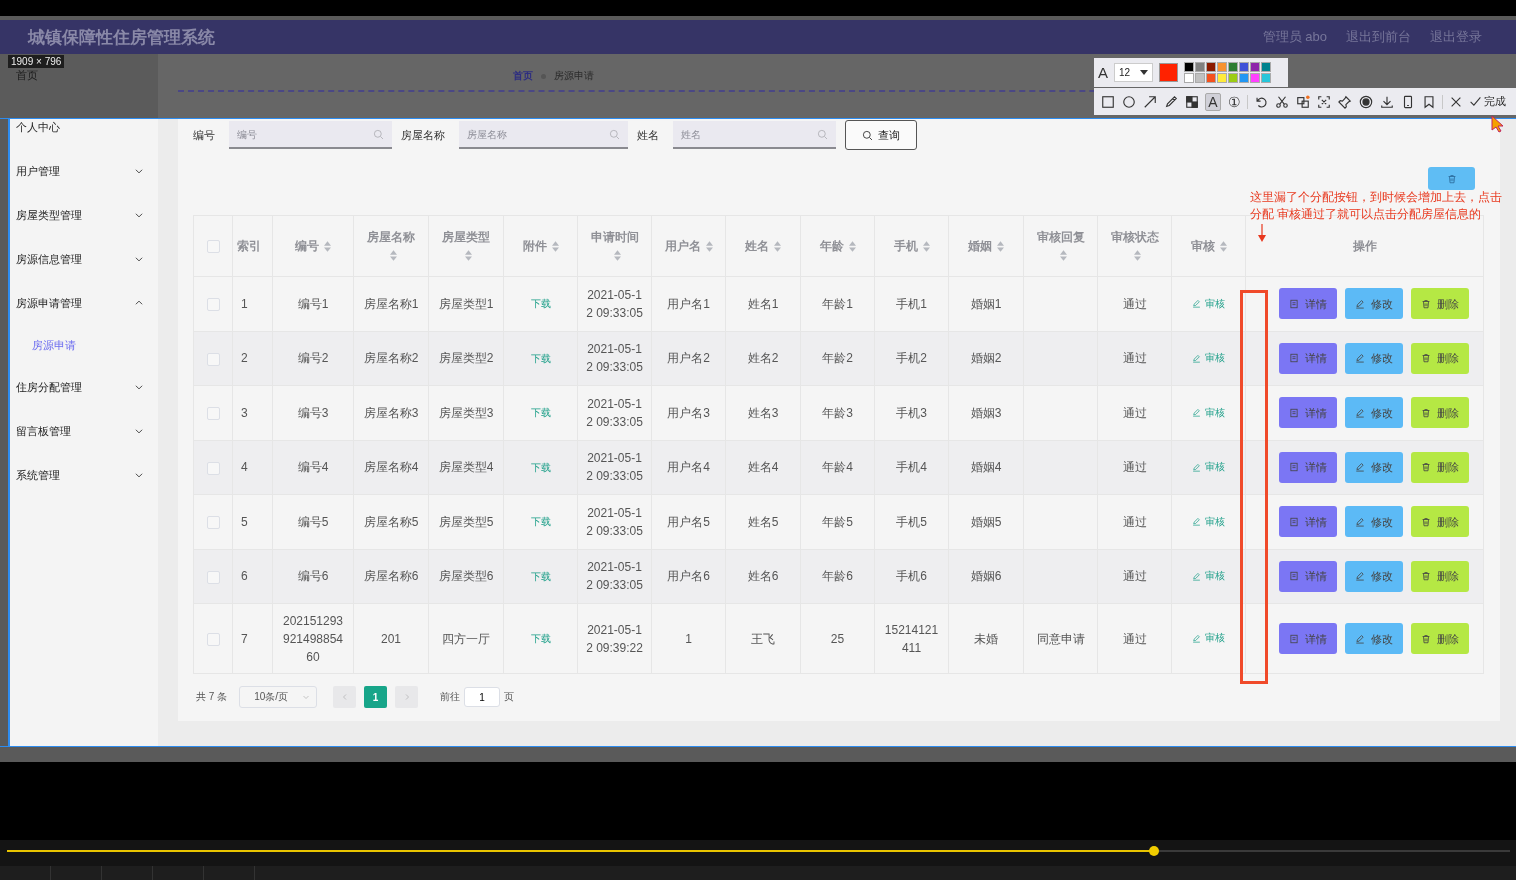 This screenshot has height=880, width=1516. I want to click on arrow-icon, so click(1150, 101).